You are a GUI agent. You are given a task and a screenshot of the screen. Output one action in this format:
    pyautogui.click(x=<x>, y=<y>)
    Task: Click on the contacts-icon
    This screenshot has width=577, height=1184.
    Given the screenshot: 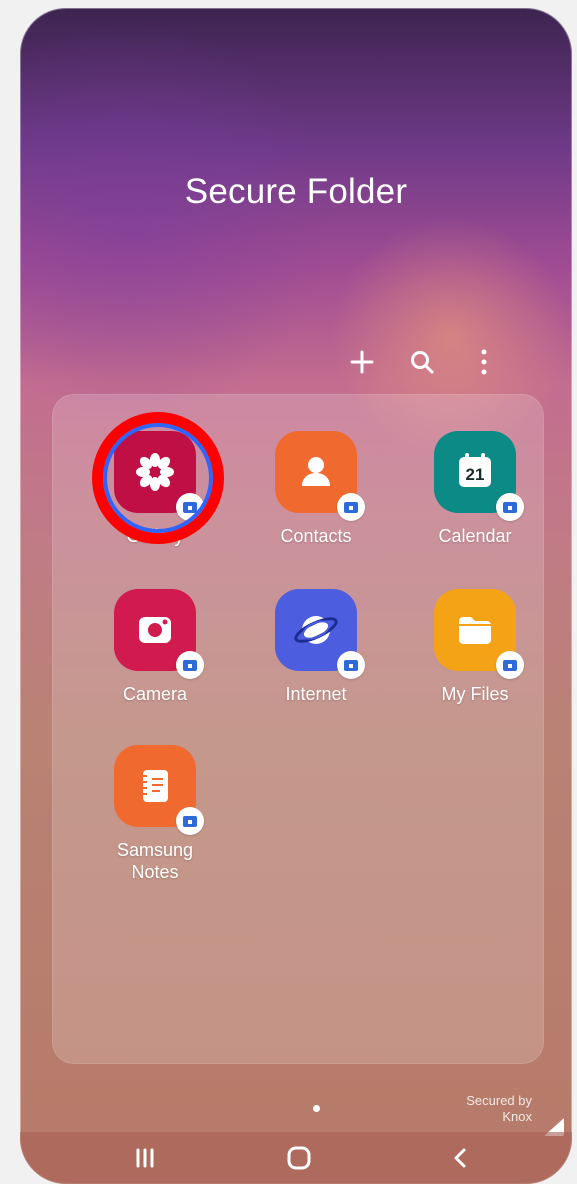 What is the action you would take?
    pyautogui.click(x=316, y=471)
    